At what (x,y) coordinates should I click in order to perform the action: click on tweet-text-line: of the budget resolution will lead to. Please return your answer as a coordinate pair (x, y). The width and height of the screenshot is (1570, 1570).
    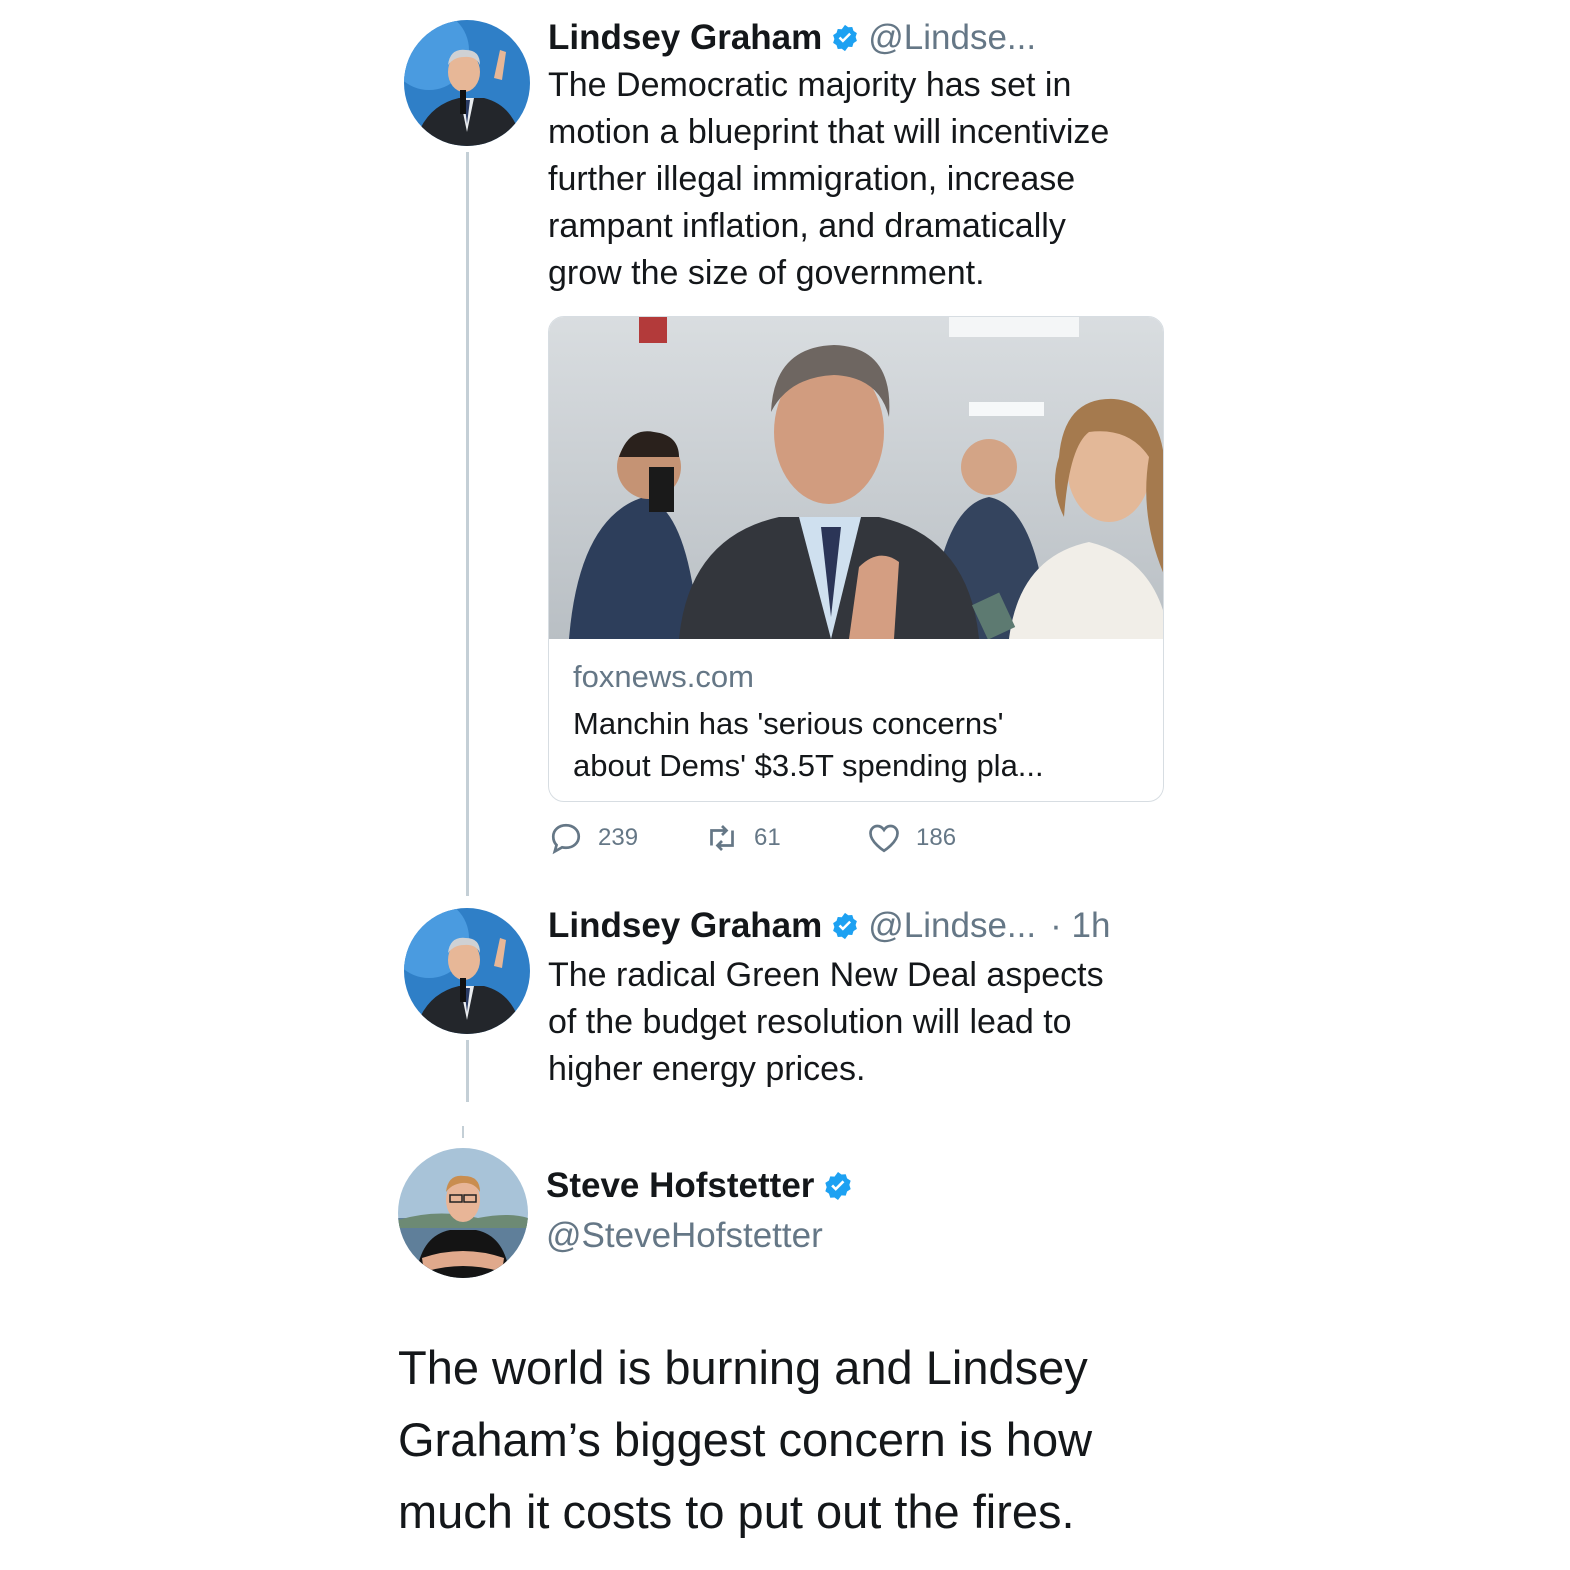
    Looking at the image, I should click on (810, 1022).